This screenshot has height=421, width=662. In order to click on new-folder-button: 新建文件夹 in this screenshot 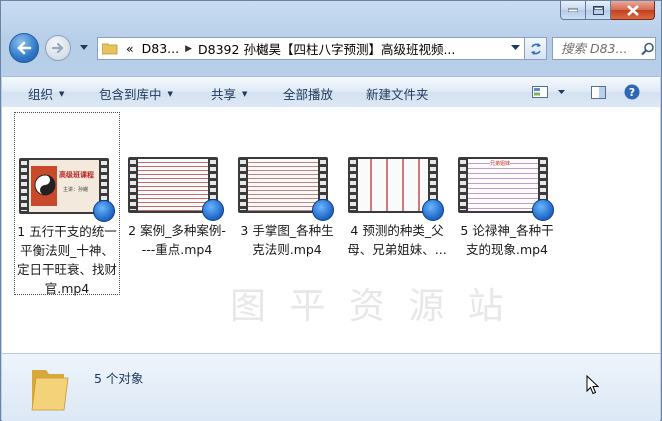, I will do `click(397, 93)`.